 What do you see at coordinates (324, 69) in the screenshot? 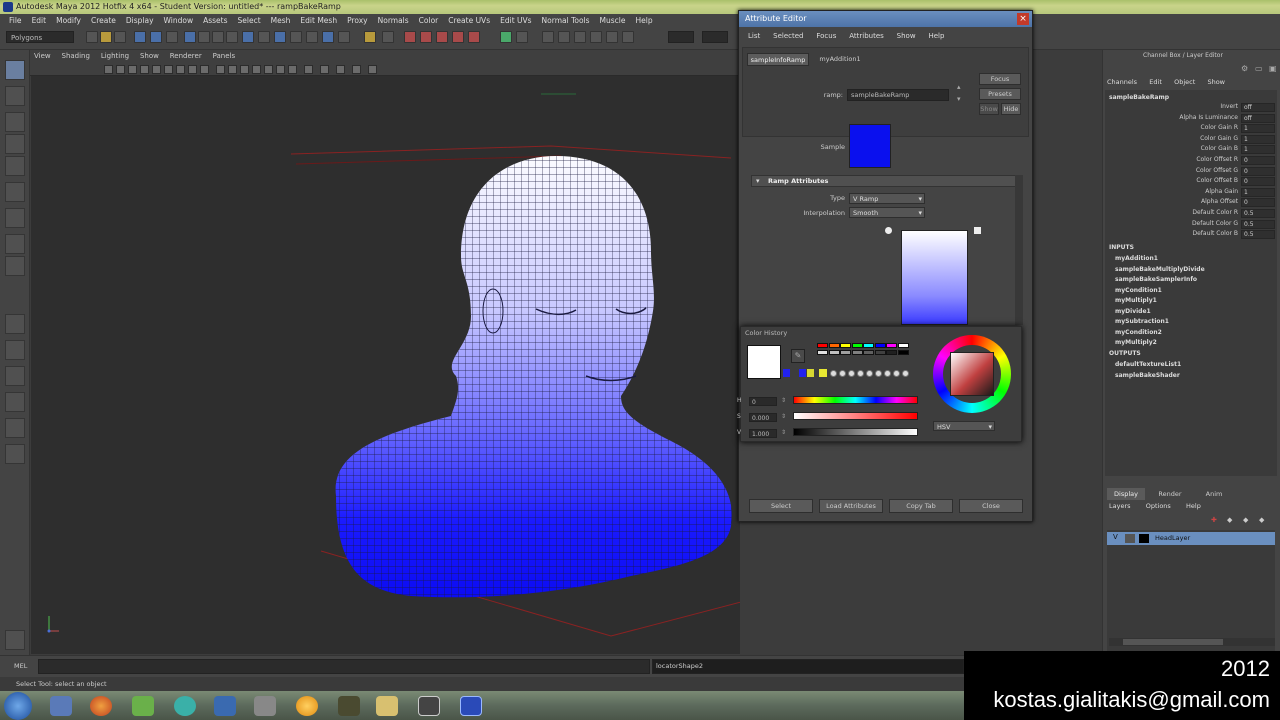
I see `hq-rendering-icon` at bounding box center [324, 69].